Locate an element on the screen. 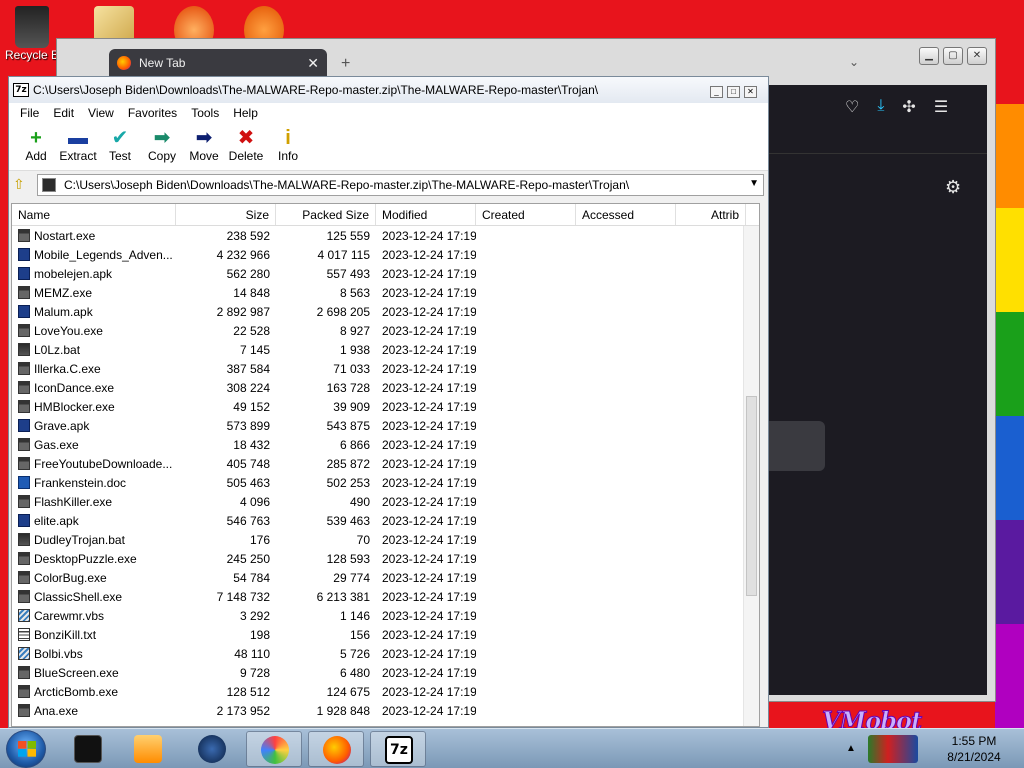 The height and width of the screenshot is (768, 1024). table-row: MEMZ.exe 14 848 8 563 2023-12-24 17:19 is located at coordinates (385, 292).